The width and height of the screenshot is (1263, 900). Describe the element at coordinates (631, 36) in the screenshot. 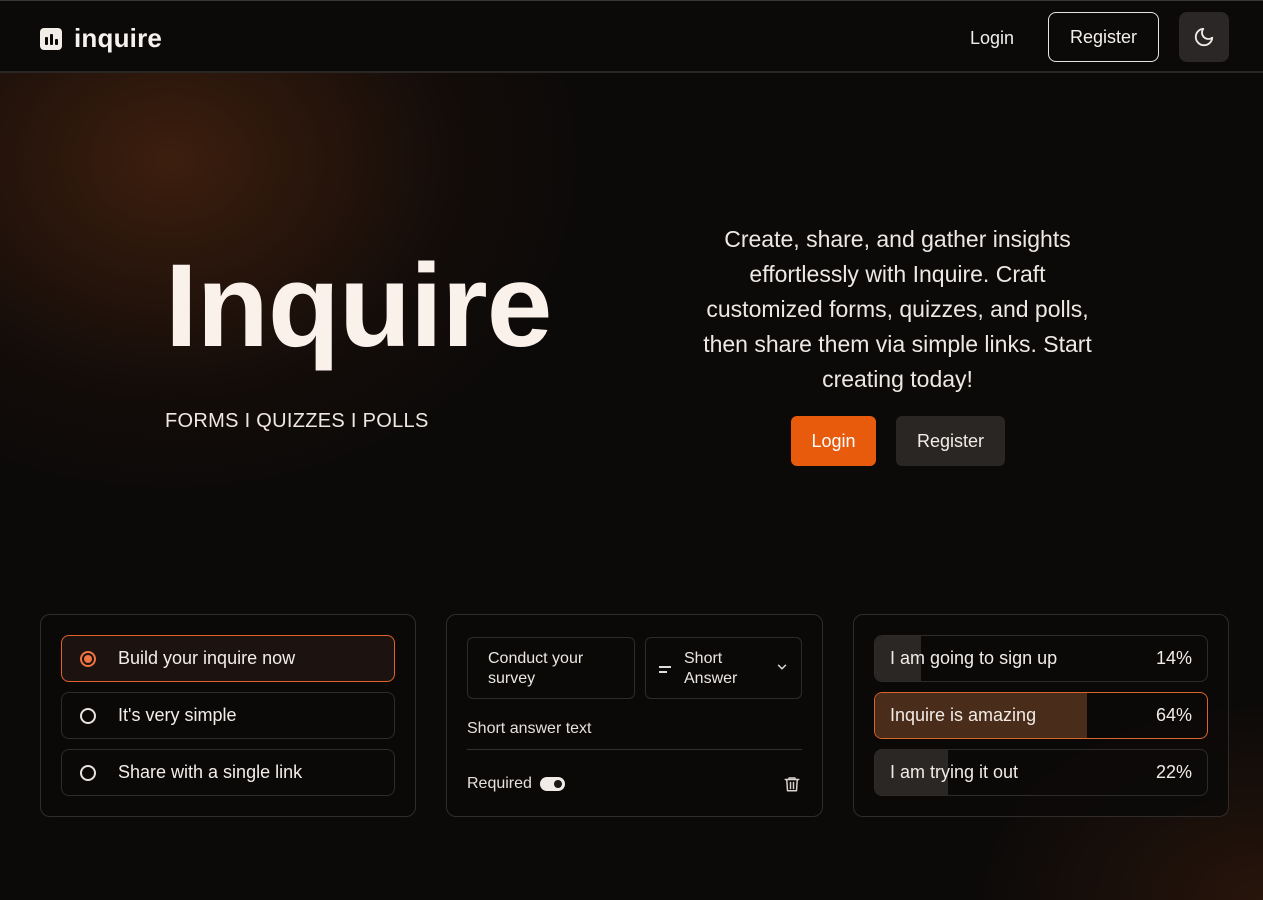

I see `top-navbar: inquire Login Register` at that location.